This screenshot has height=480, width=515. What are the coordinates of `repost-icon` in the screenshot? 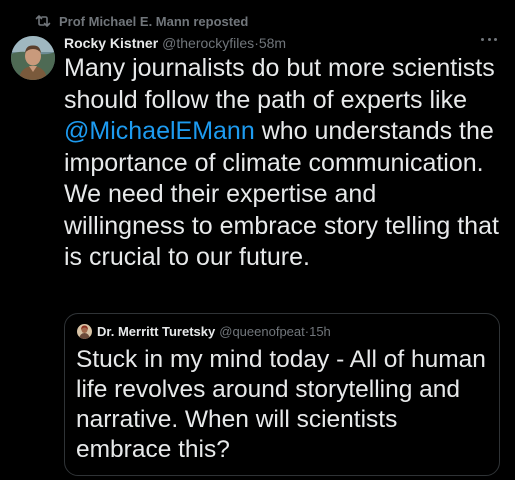 It's located at (43, 21).